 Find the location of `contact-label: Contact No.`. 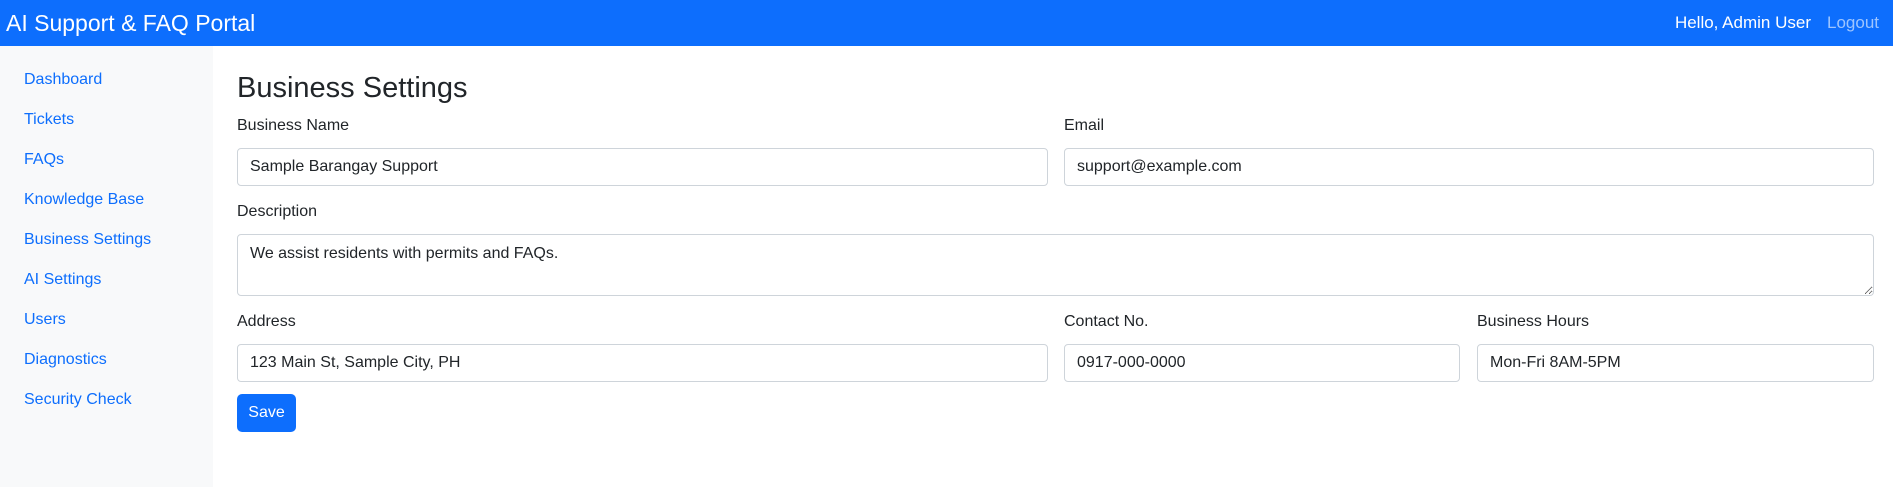

contact-label: Contact No. is located at coordinates (1106, 321).